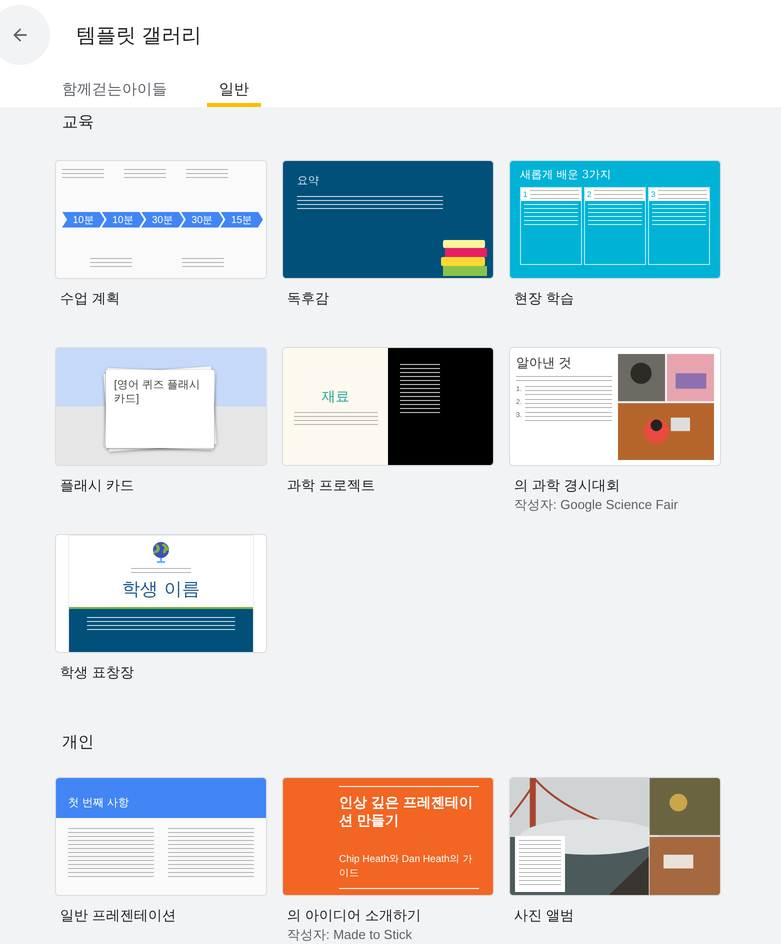  Describe the element at coordinates (234, 88) in the screenshot. I see `tab: 일반` at that location.